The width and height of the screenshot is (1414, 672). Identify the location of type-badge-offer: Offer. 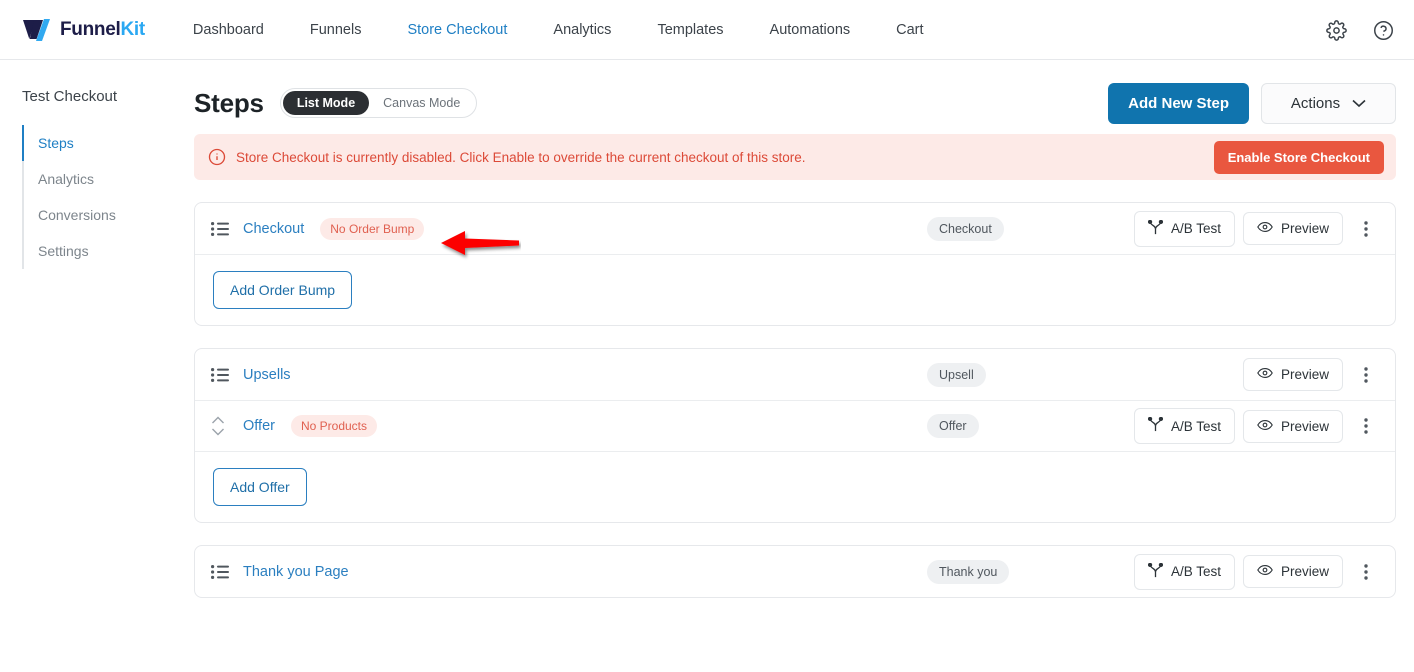
(953, 426).